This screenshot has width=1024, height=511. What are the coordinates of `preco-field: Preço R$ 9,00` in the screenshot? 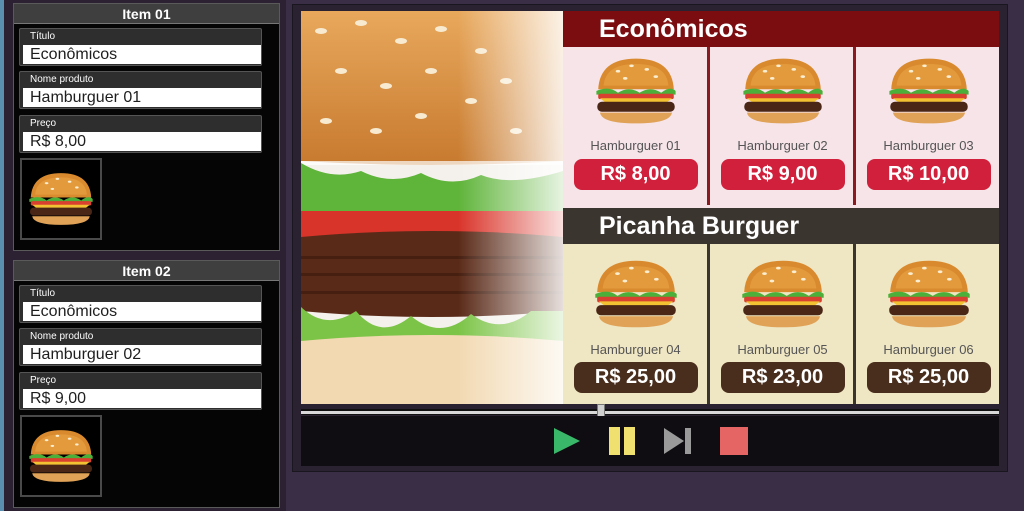 It's located at (140, 391).